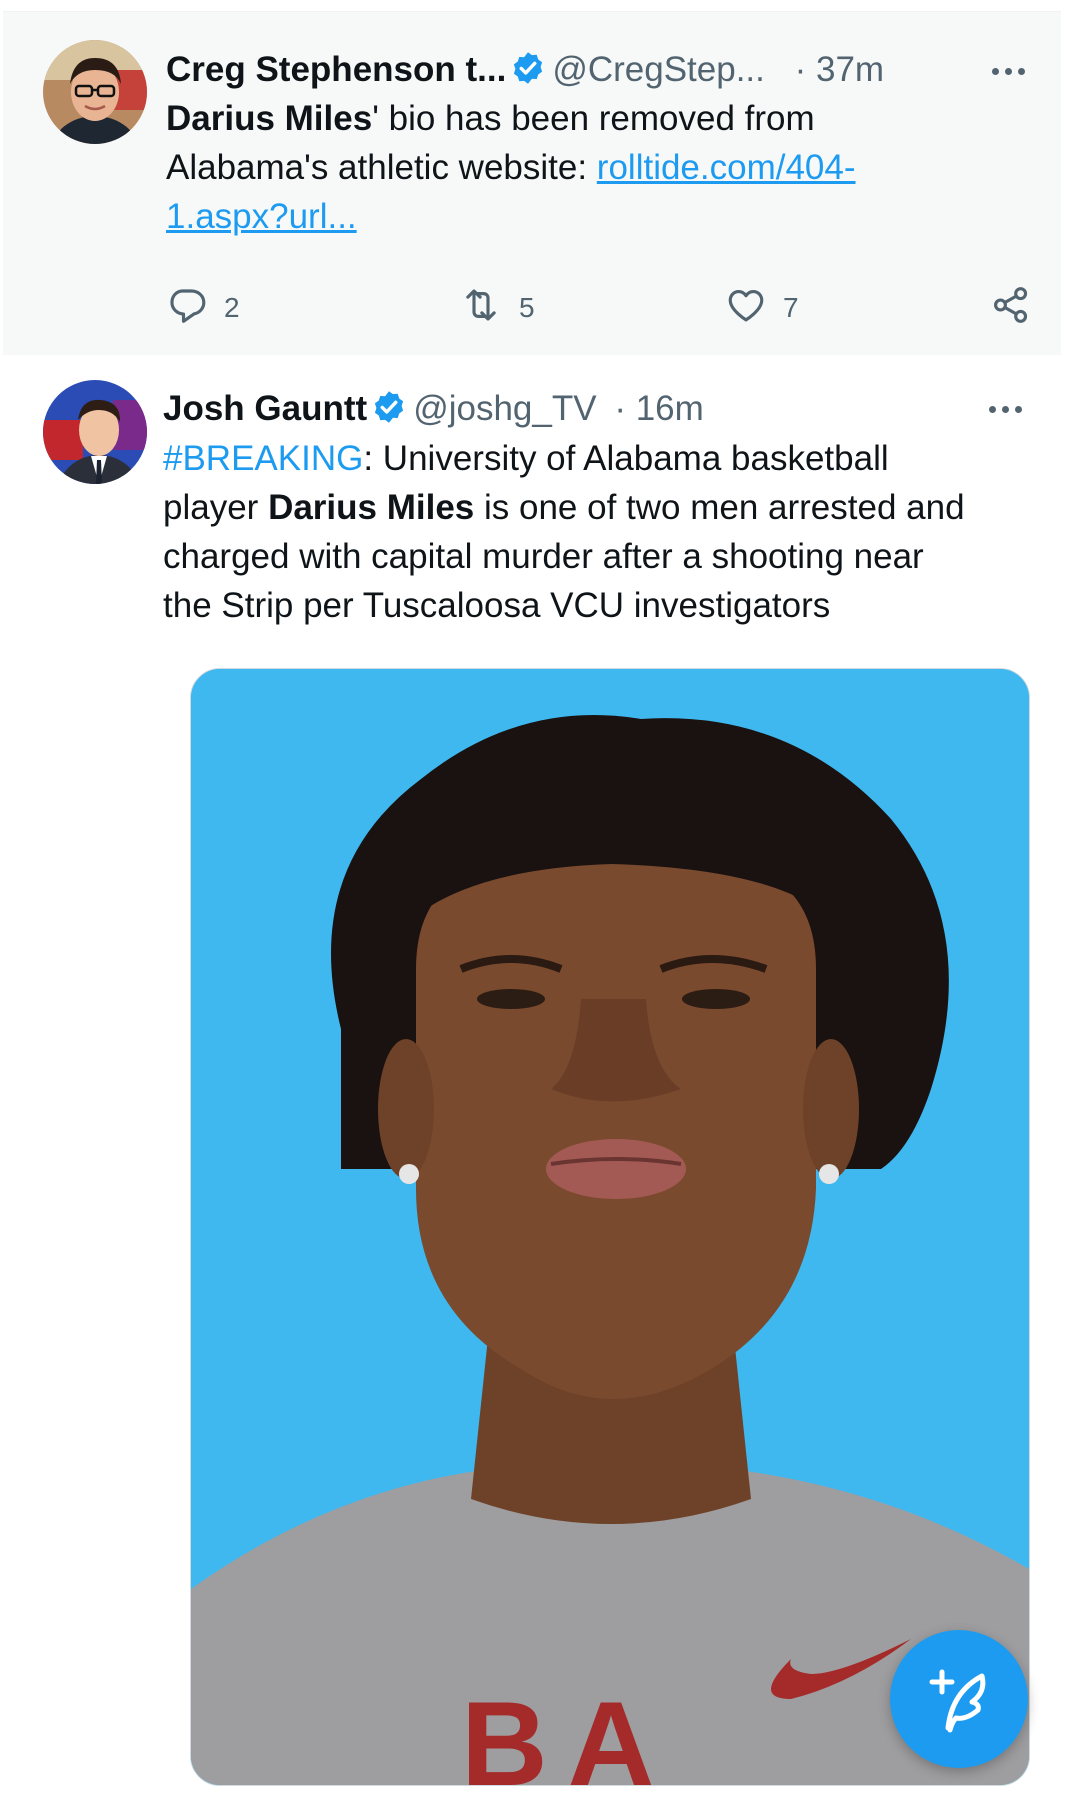 Image resolution: width=1080 pixels, height=1818 pixels. What do you see at coordinates (381, 167) in the screenshot?
I see `text-segment: Alabama's athletic website:` at bounding box center [381, 167].